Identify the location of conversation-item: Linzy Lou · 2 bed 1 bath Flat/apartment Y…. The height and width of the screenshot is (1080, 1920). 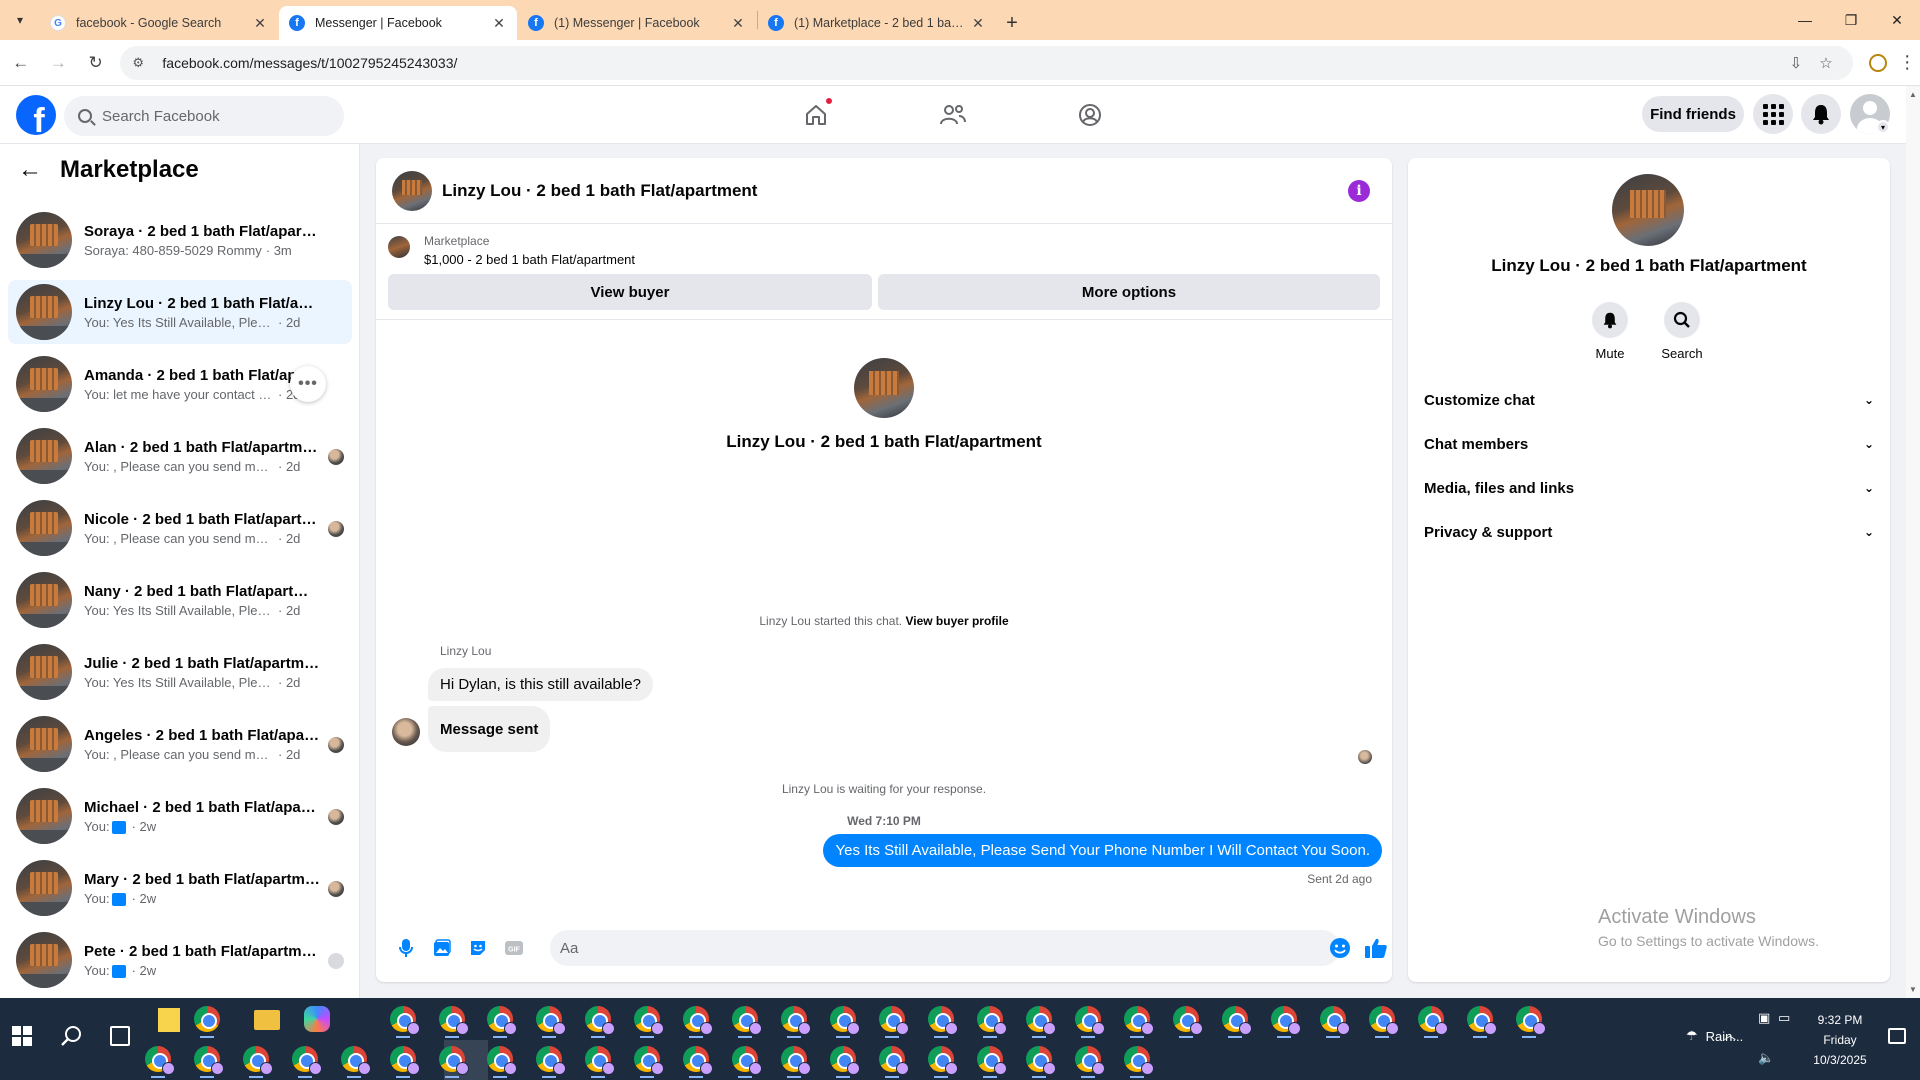
(180, 312).